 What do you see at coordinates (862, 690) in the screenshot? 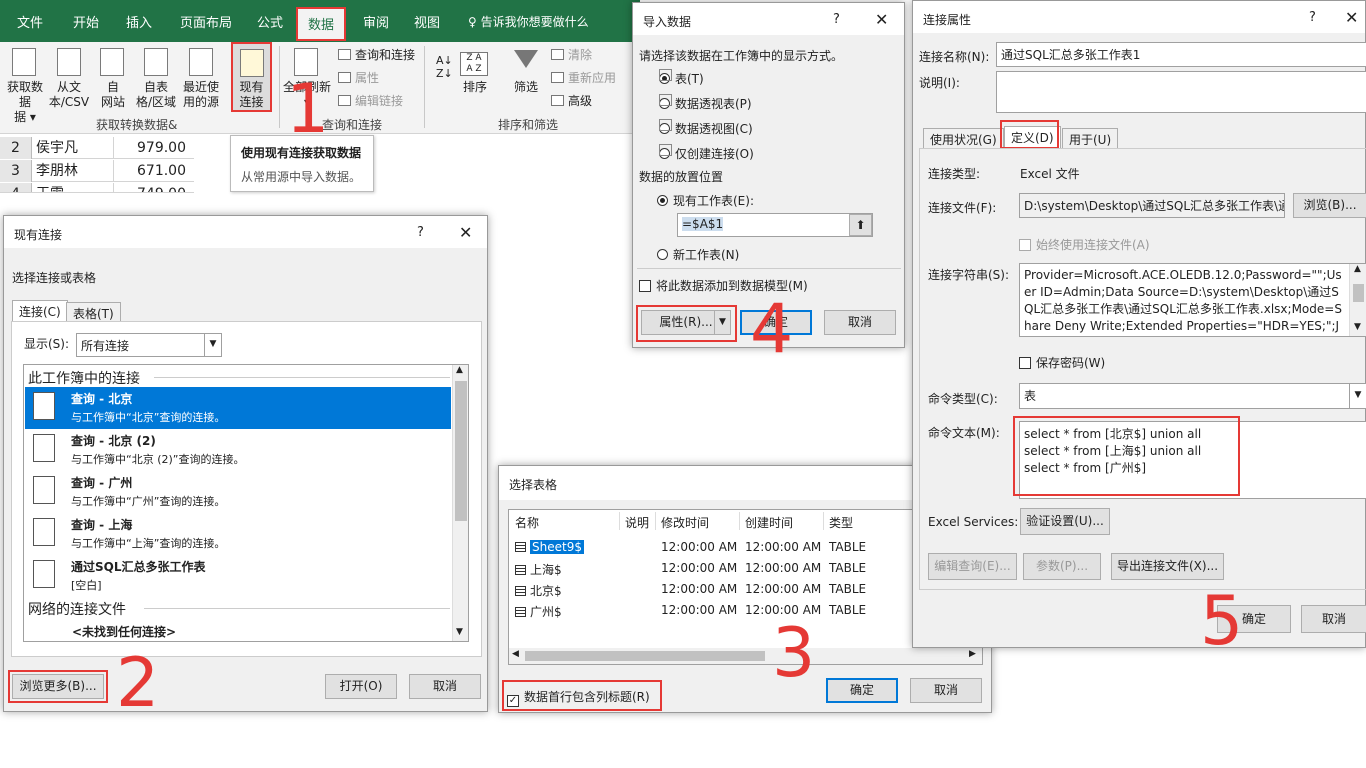
I see `ok-button: 确定` at bounding box center [862, 690].